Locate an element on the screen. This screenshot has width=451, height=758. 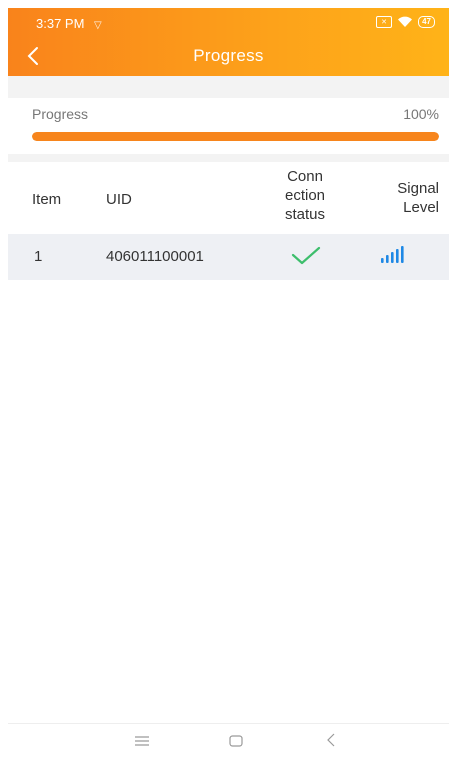
app-header: 3:37 PM ▽ ✕ 47 Progress is located at coordinates (228, 42).